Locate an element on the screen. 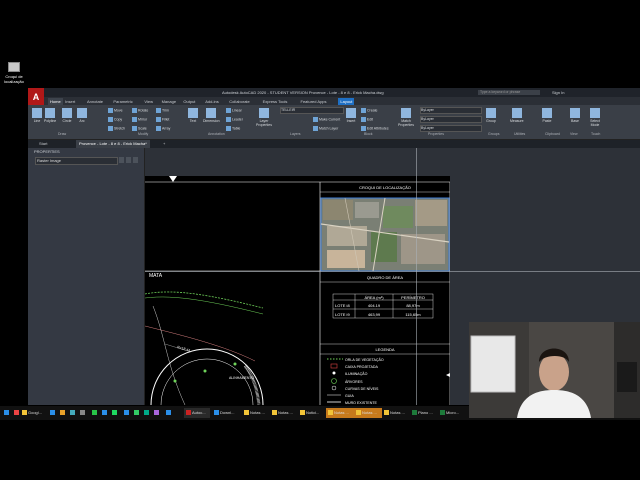  panel-label-block: Block is located at coordinates (368, 134).